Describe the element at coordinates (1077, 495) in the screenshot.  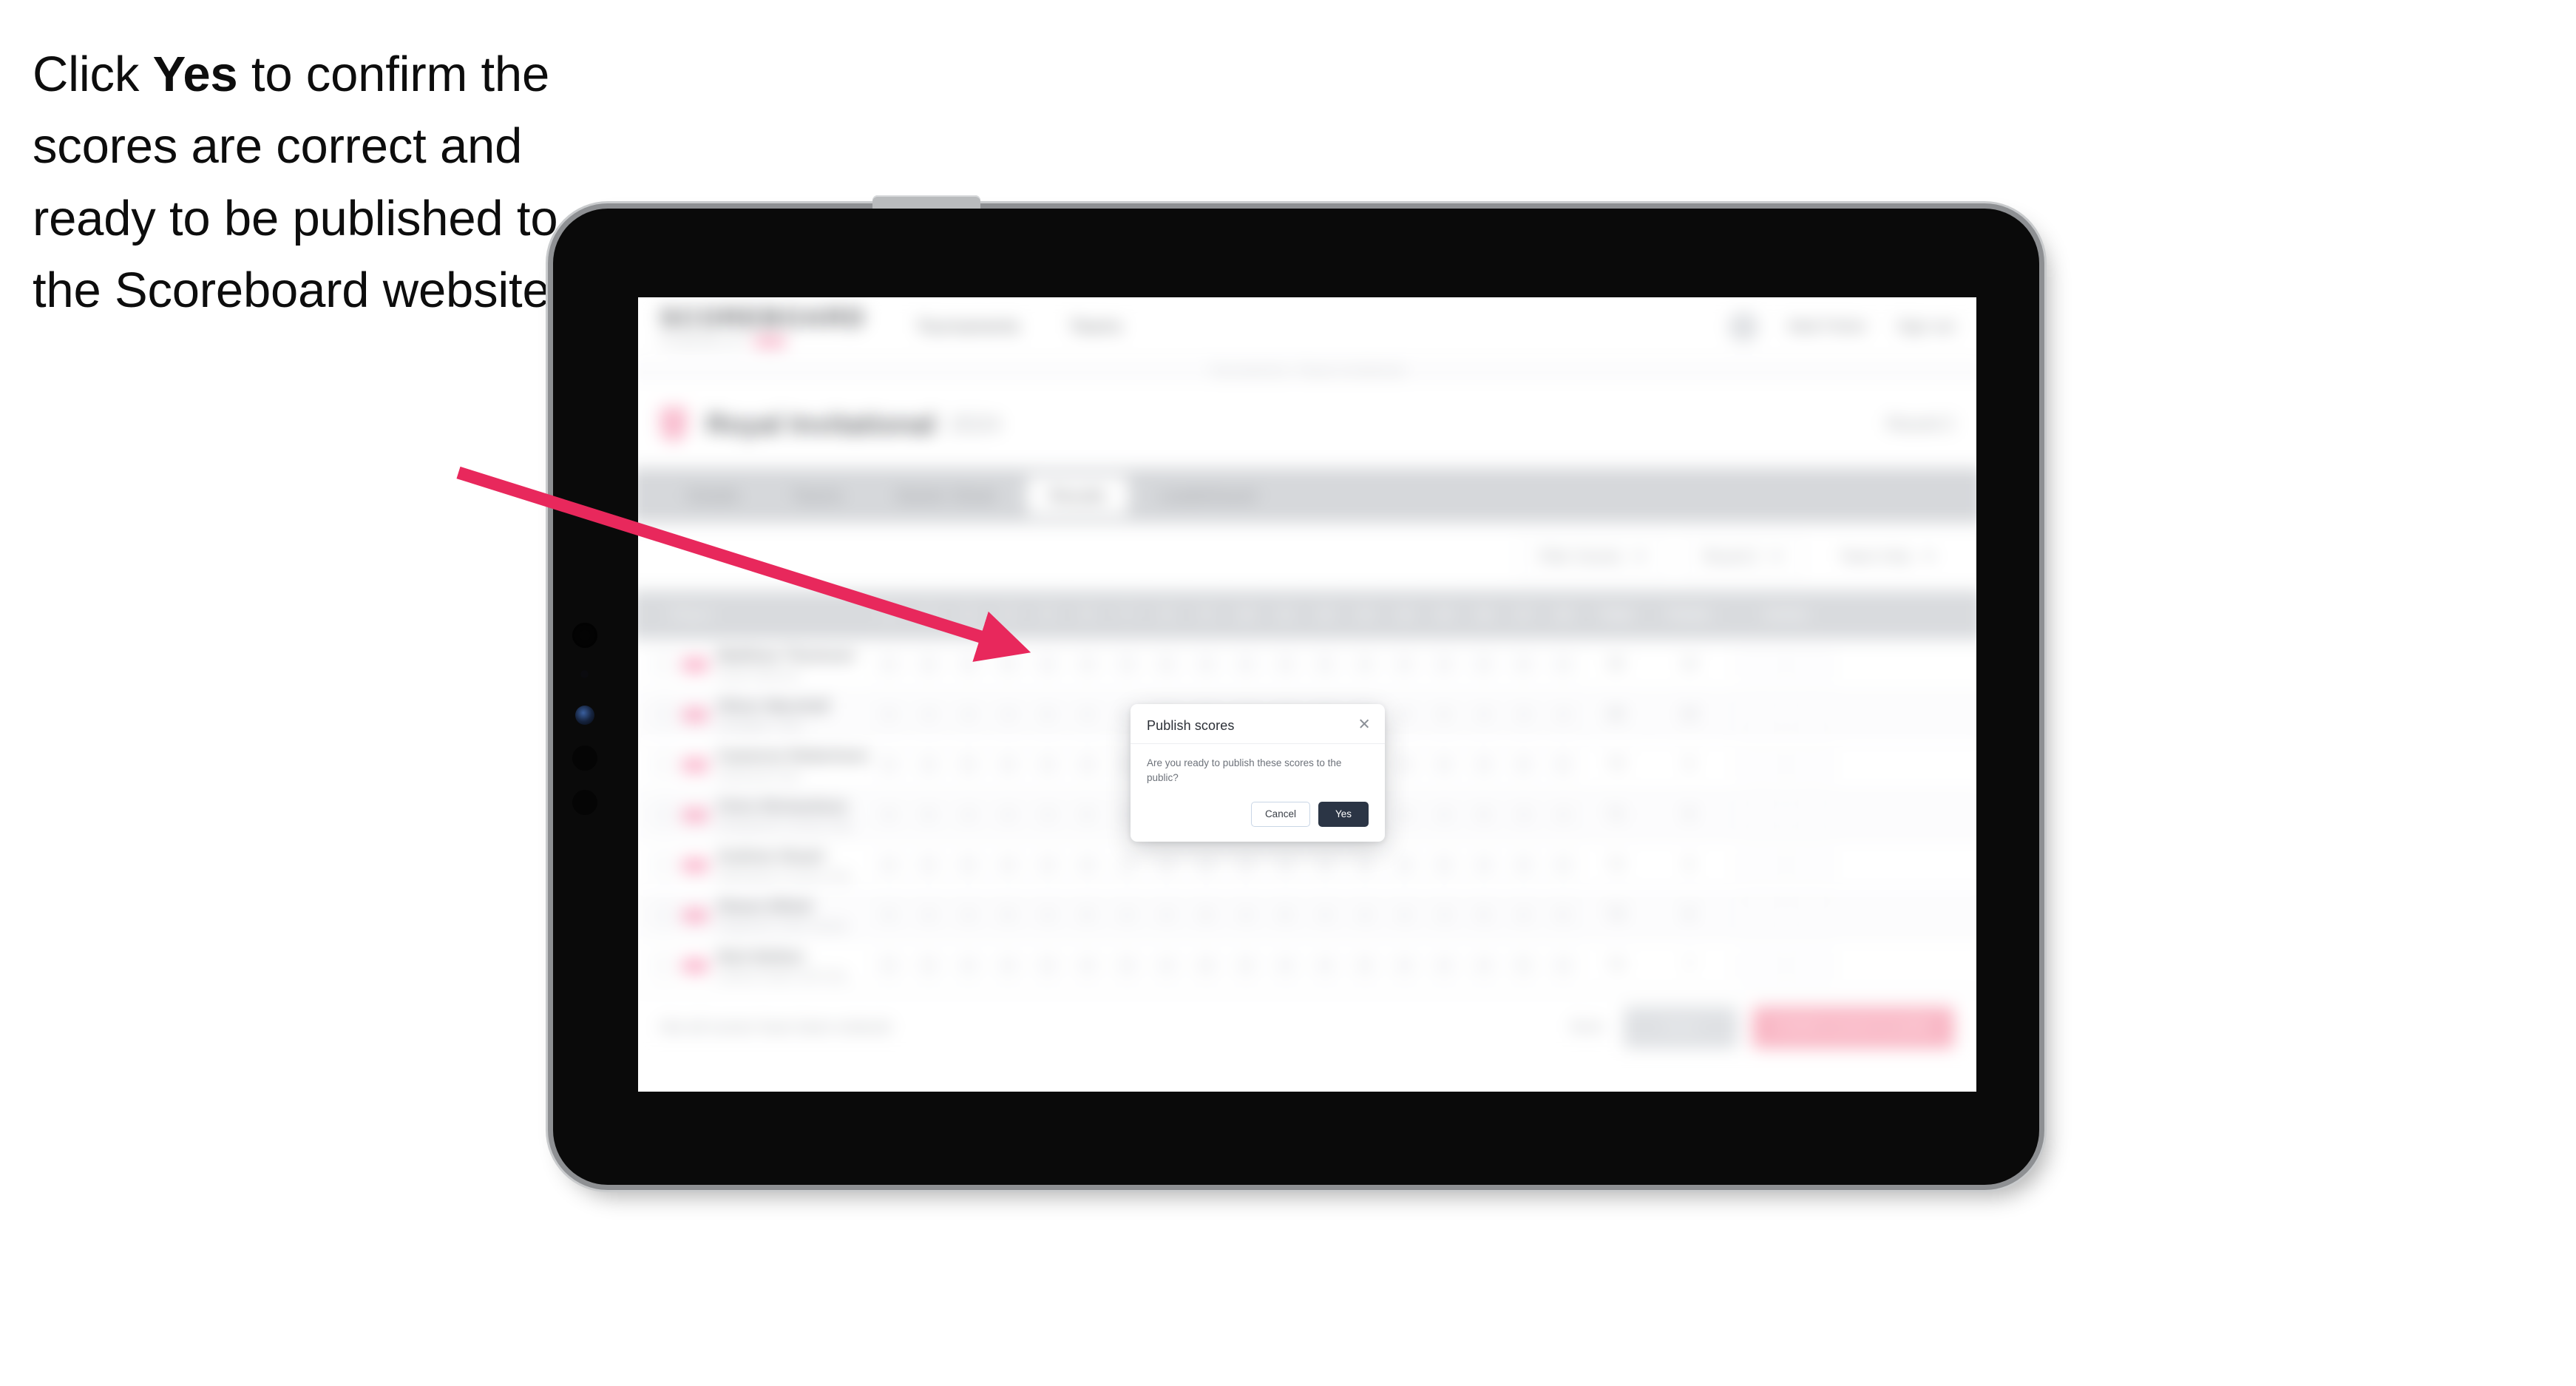
I see `tab-results: Results` at that location.